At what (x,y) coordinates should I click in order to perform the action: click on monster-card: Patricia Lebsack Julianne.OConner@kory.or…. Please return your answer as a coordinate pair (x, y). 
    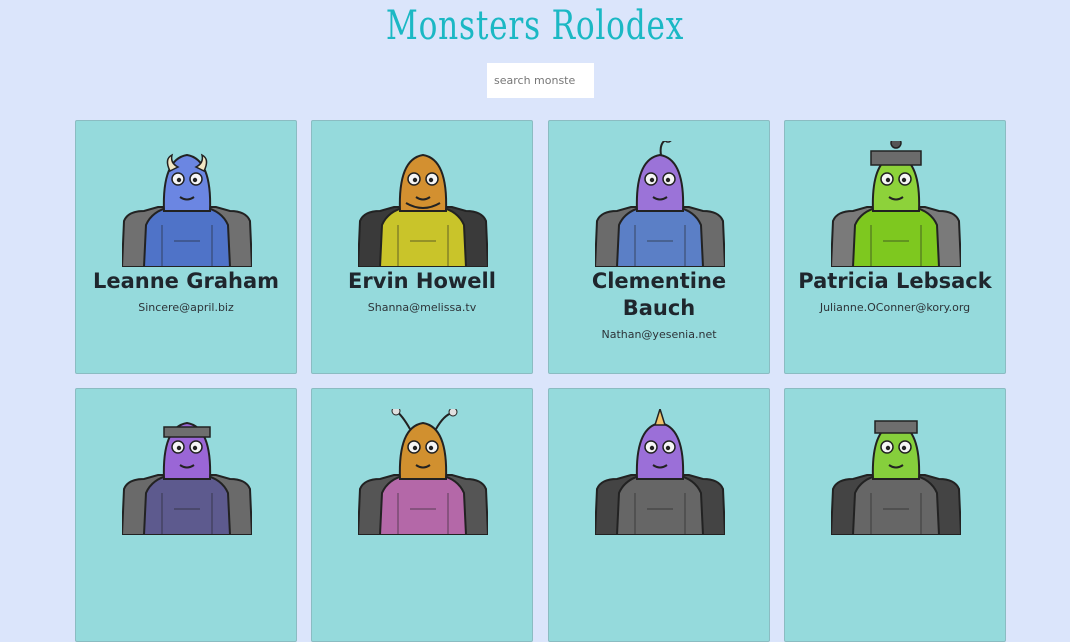
    Looking at the image, I should click on (895, 247).